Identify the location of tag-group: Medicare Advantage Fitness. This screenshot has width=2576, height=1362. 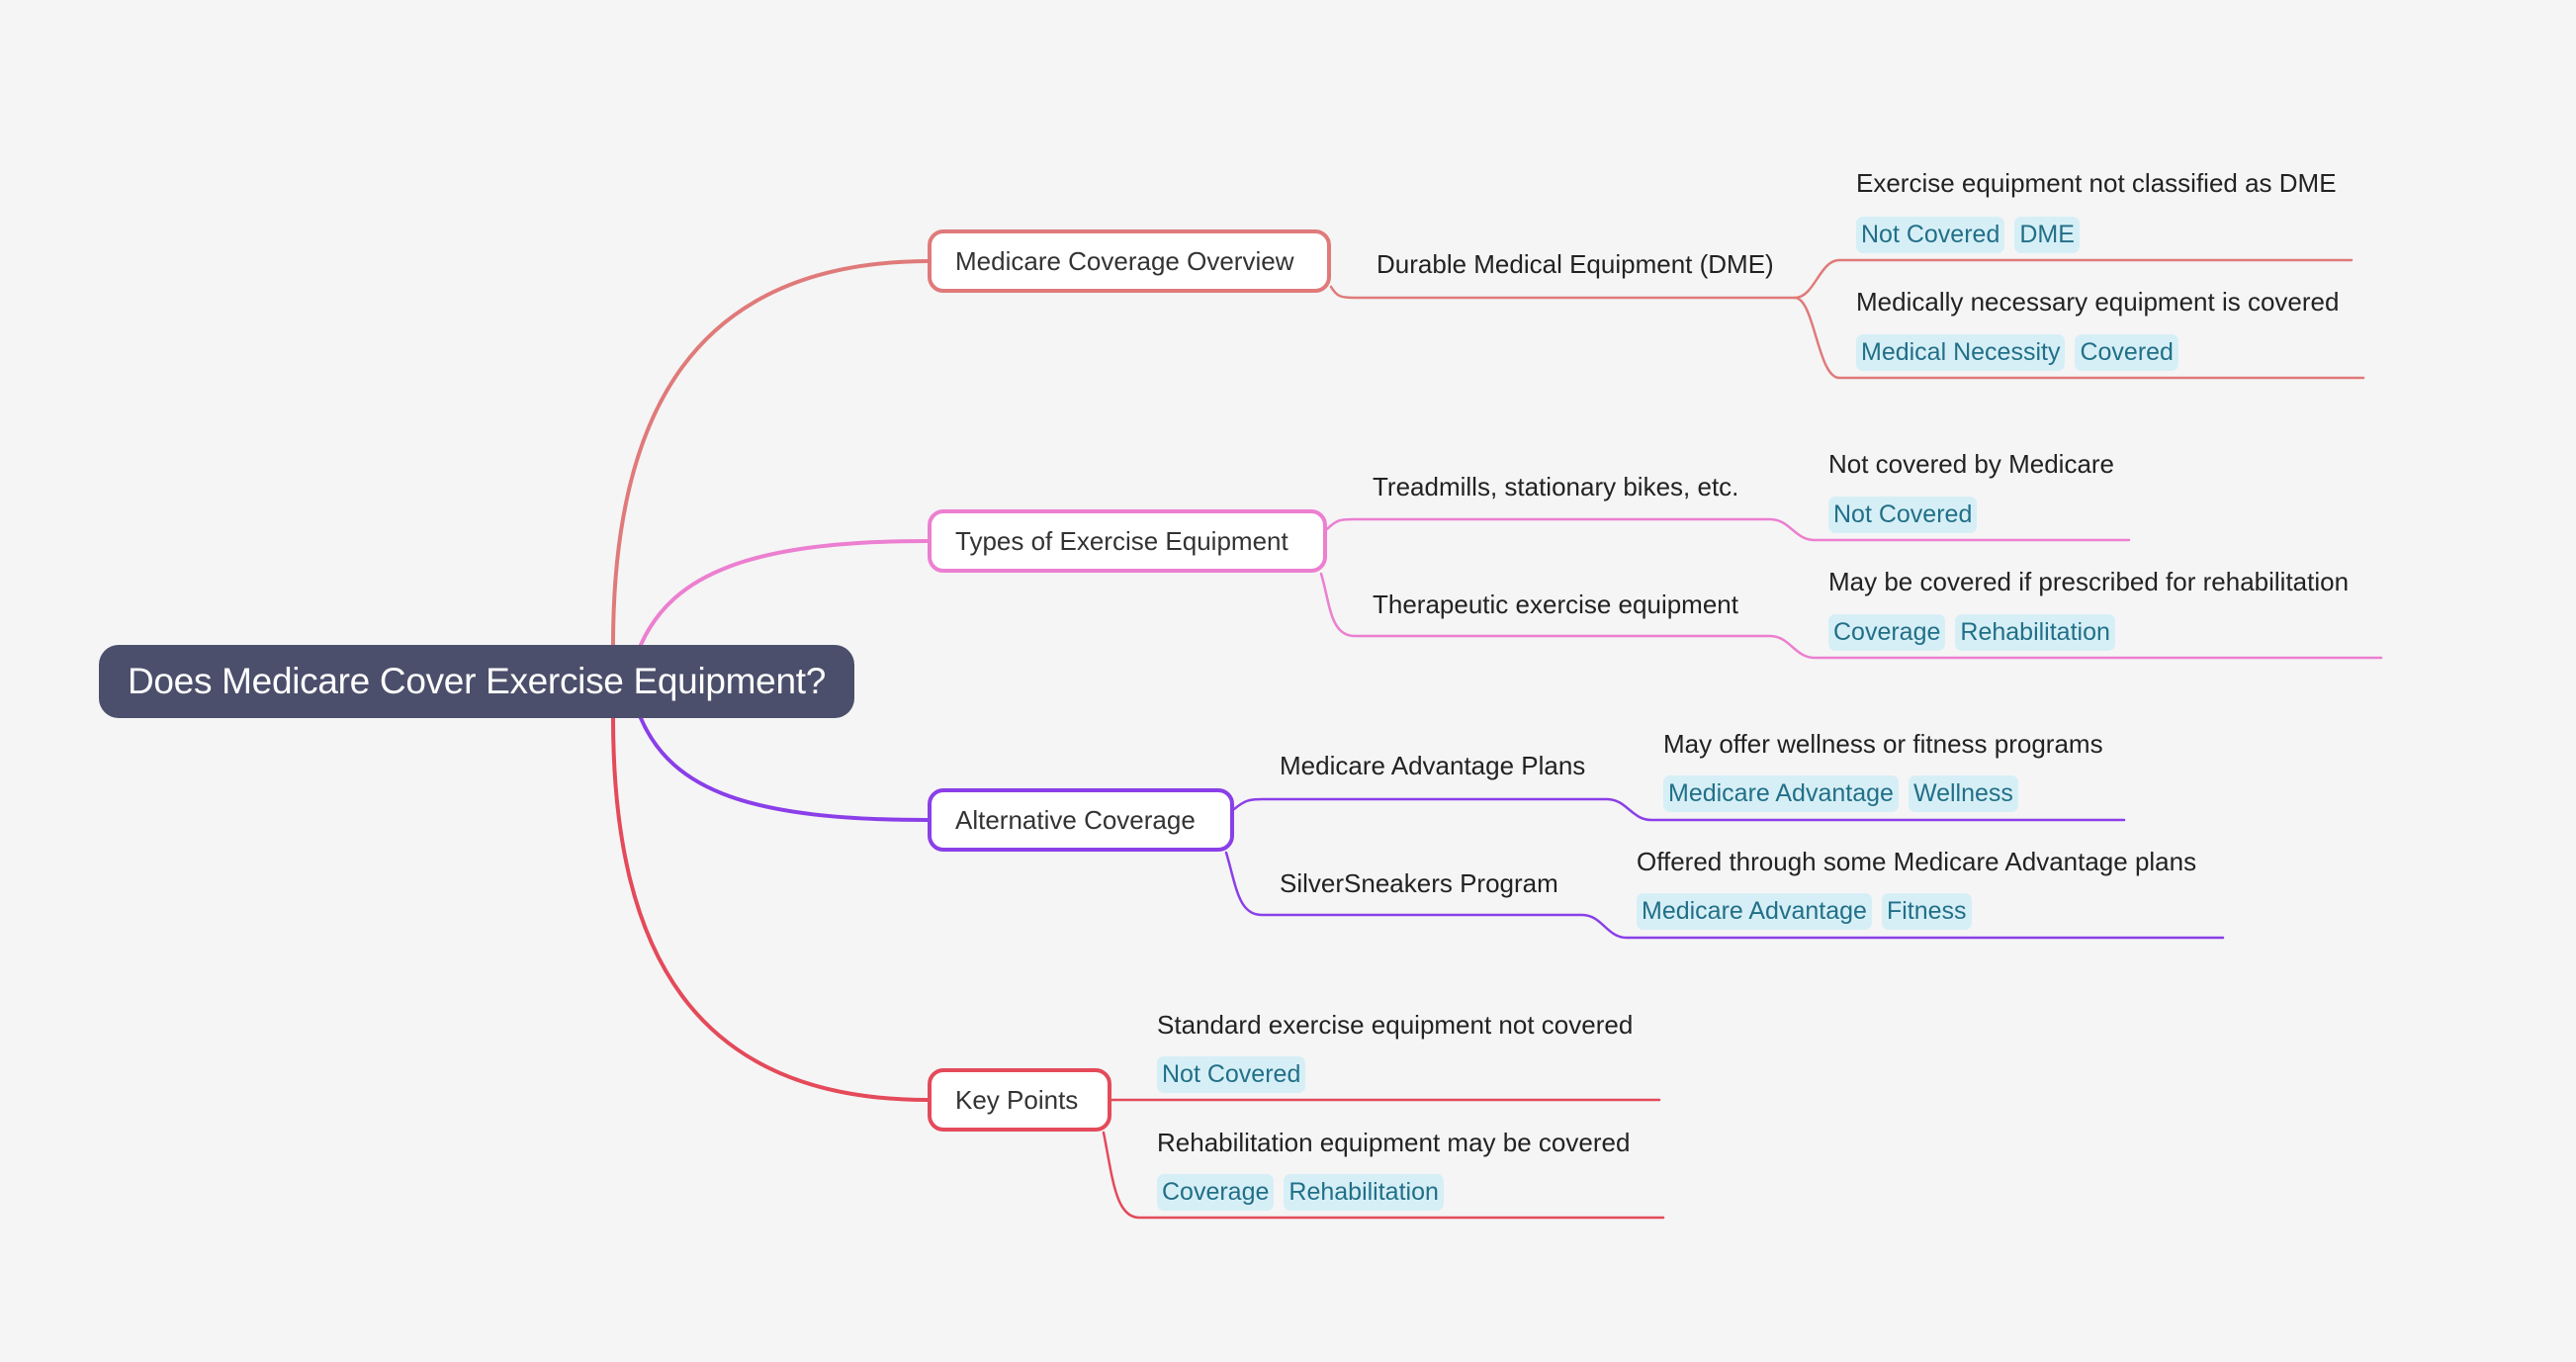
(1804, 911).